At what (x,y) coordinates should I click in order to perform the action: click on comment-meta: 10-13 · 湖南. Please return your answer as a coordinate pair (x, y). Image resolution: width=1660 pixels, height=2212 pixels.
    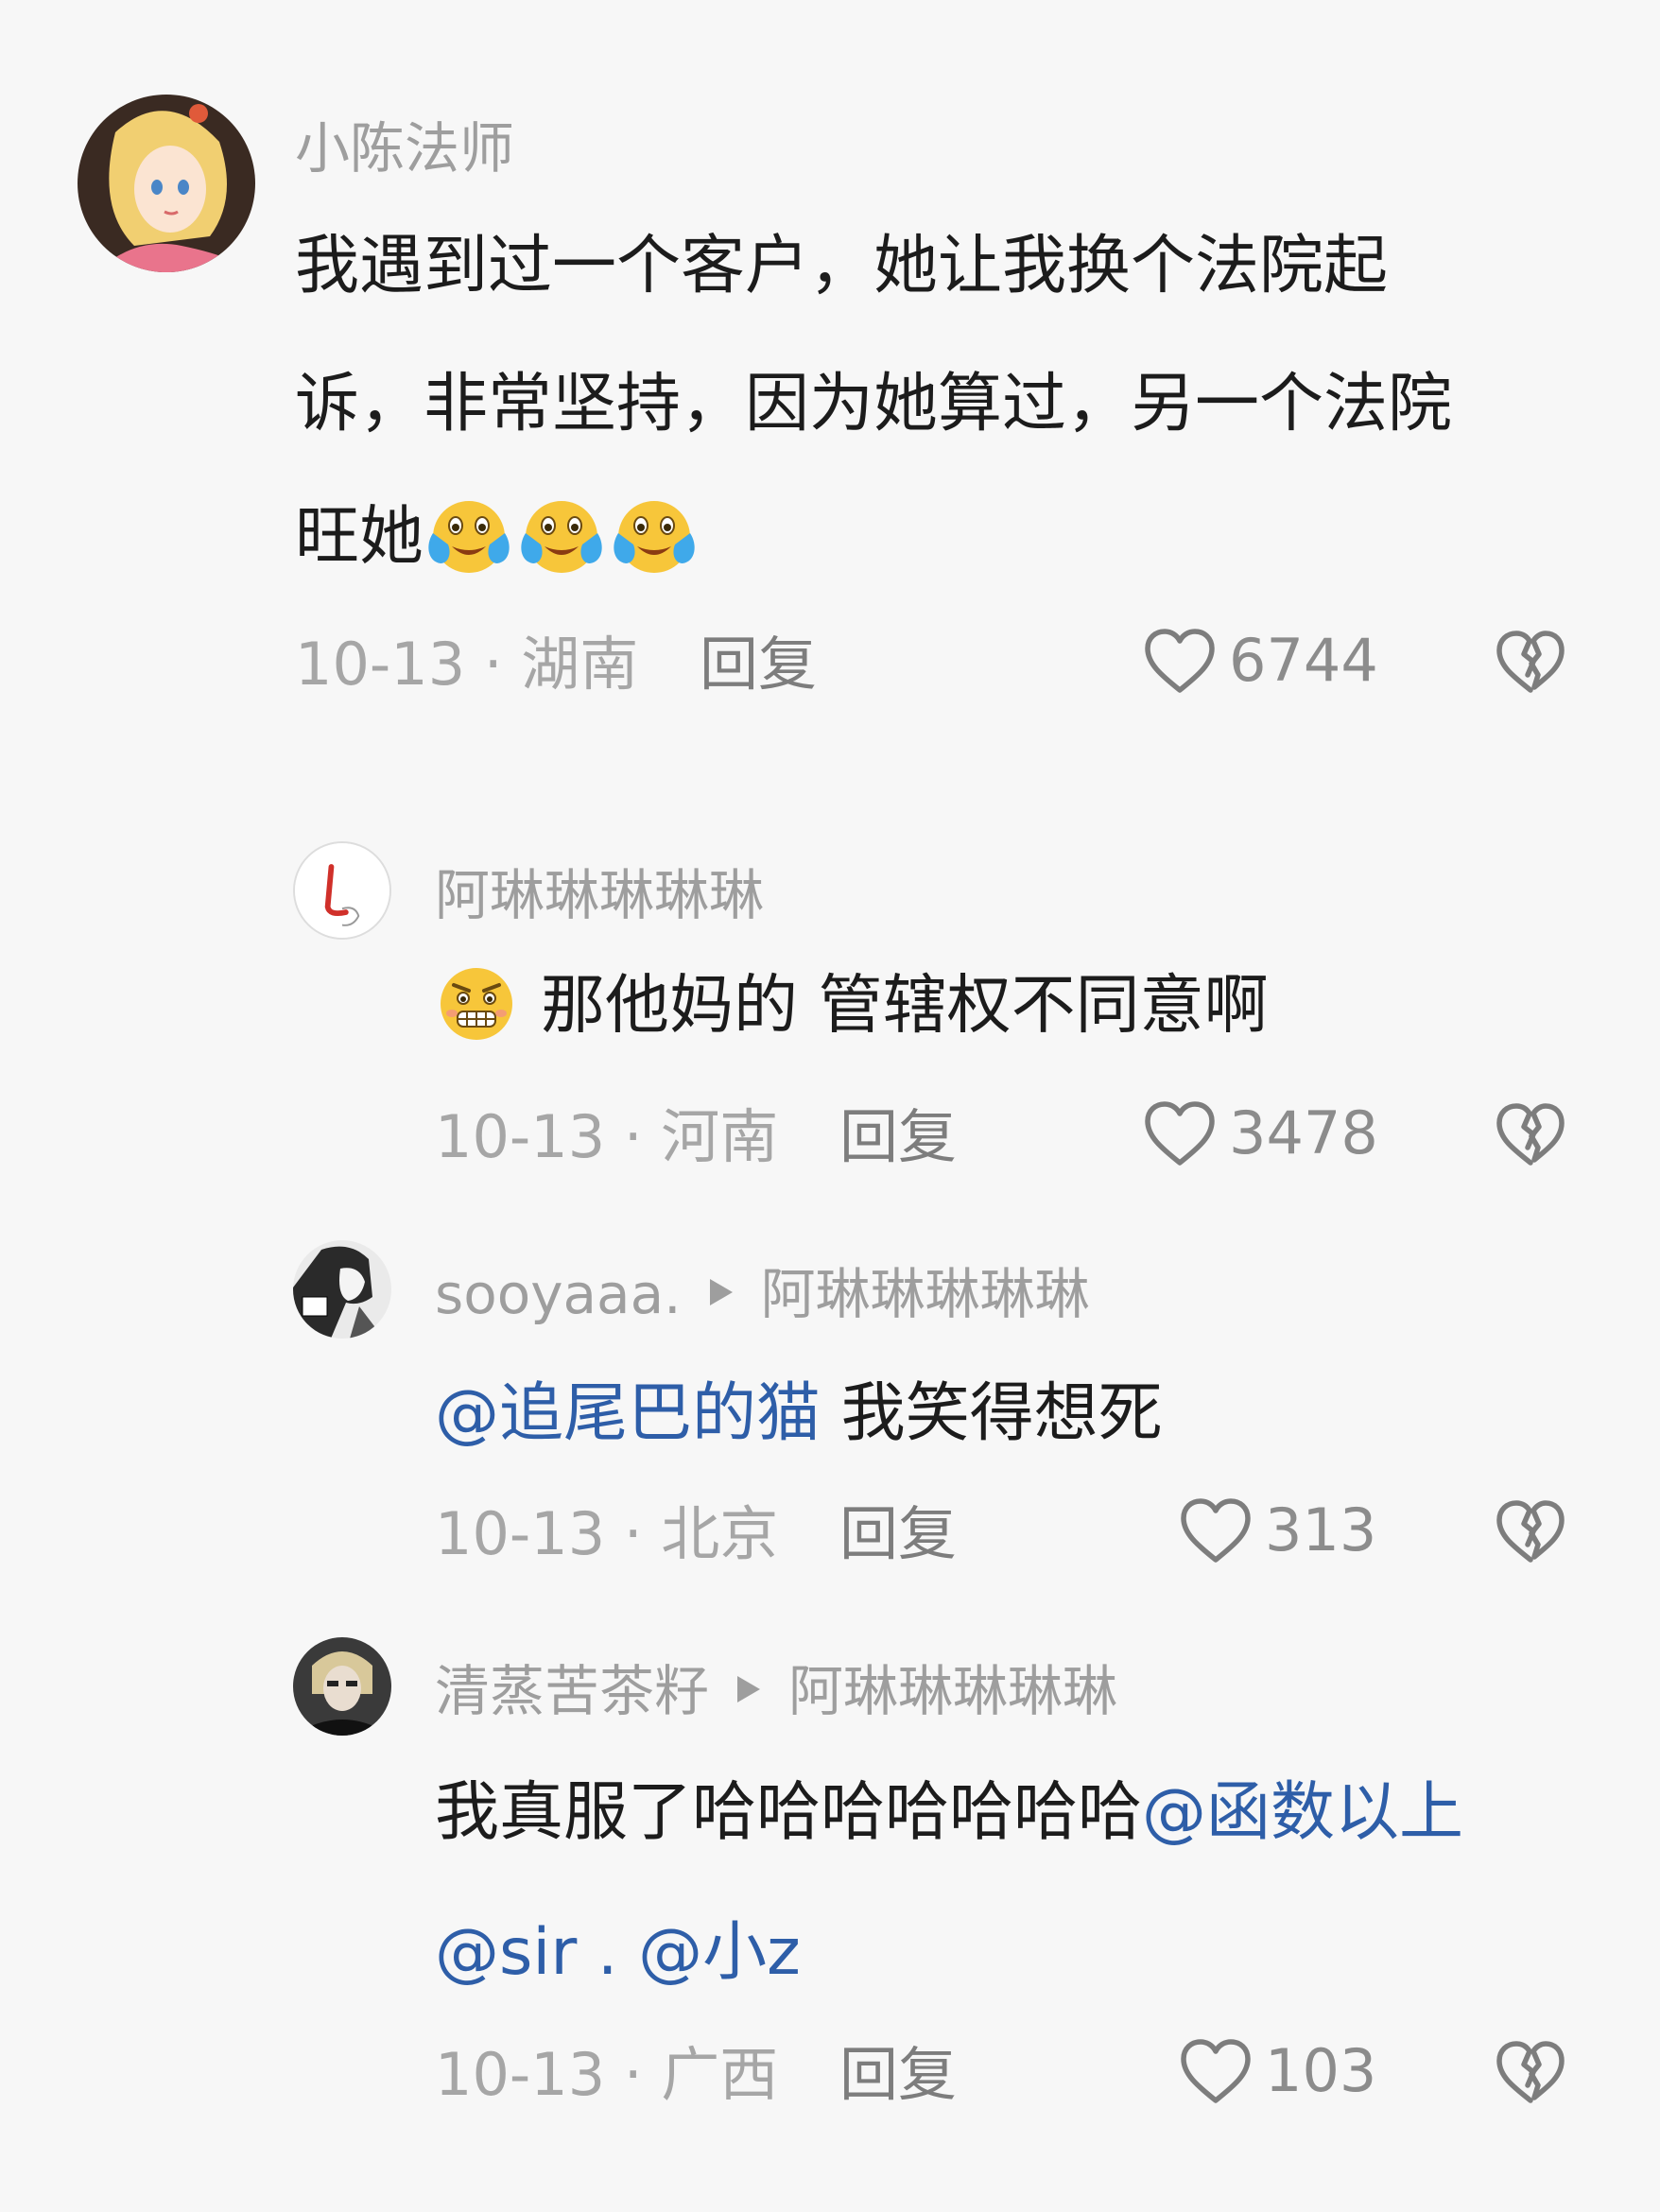
    Looking at the image, I should click on (467, 664).